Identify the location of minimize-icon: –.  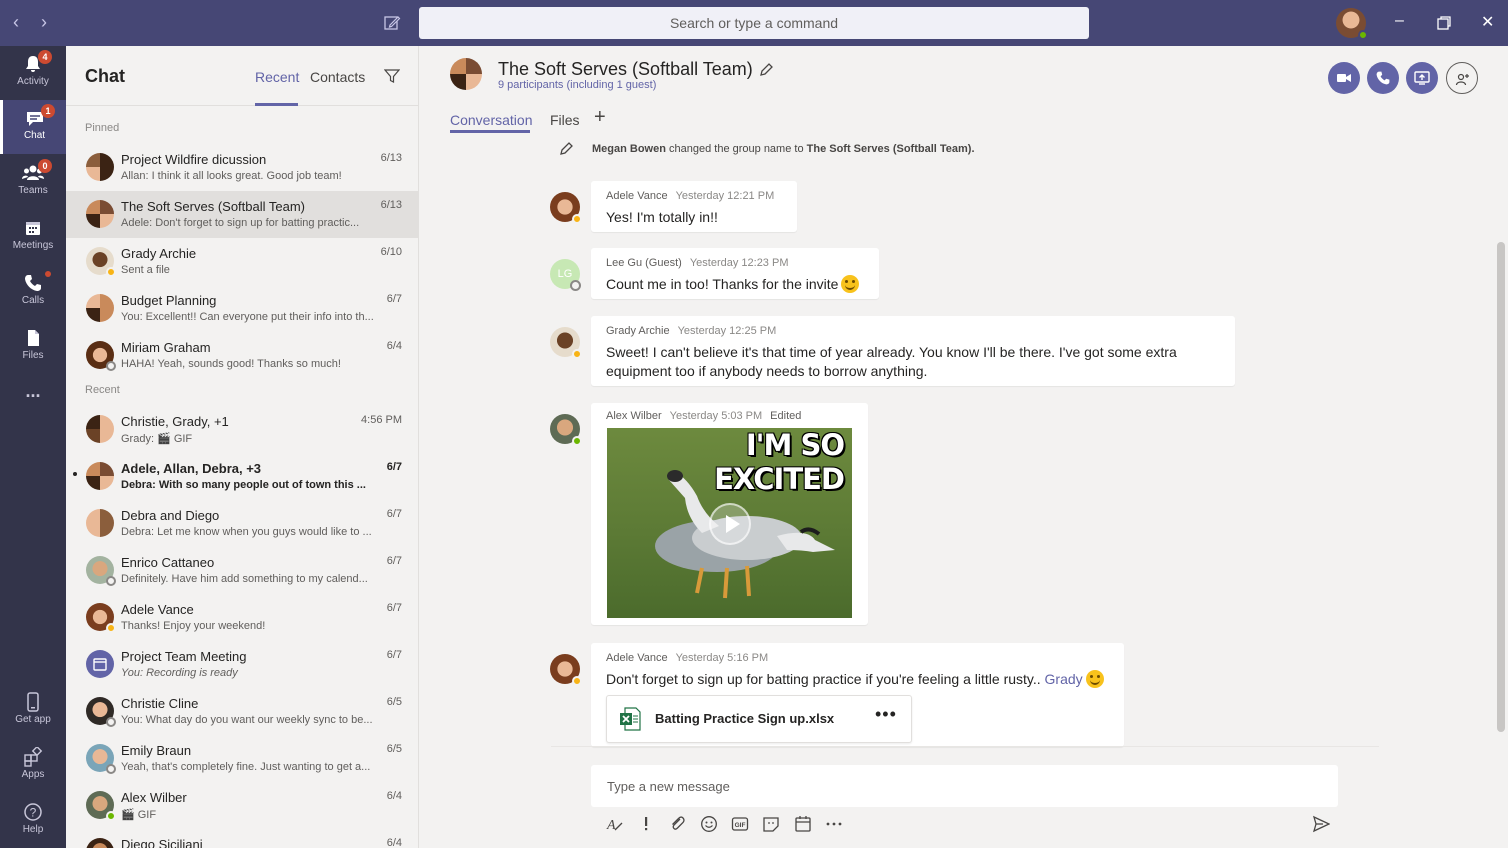
(1399, 21).